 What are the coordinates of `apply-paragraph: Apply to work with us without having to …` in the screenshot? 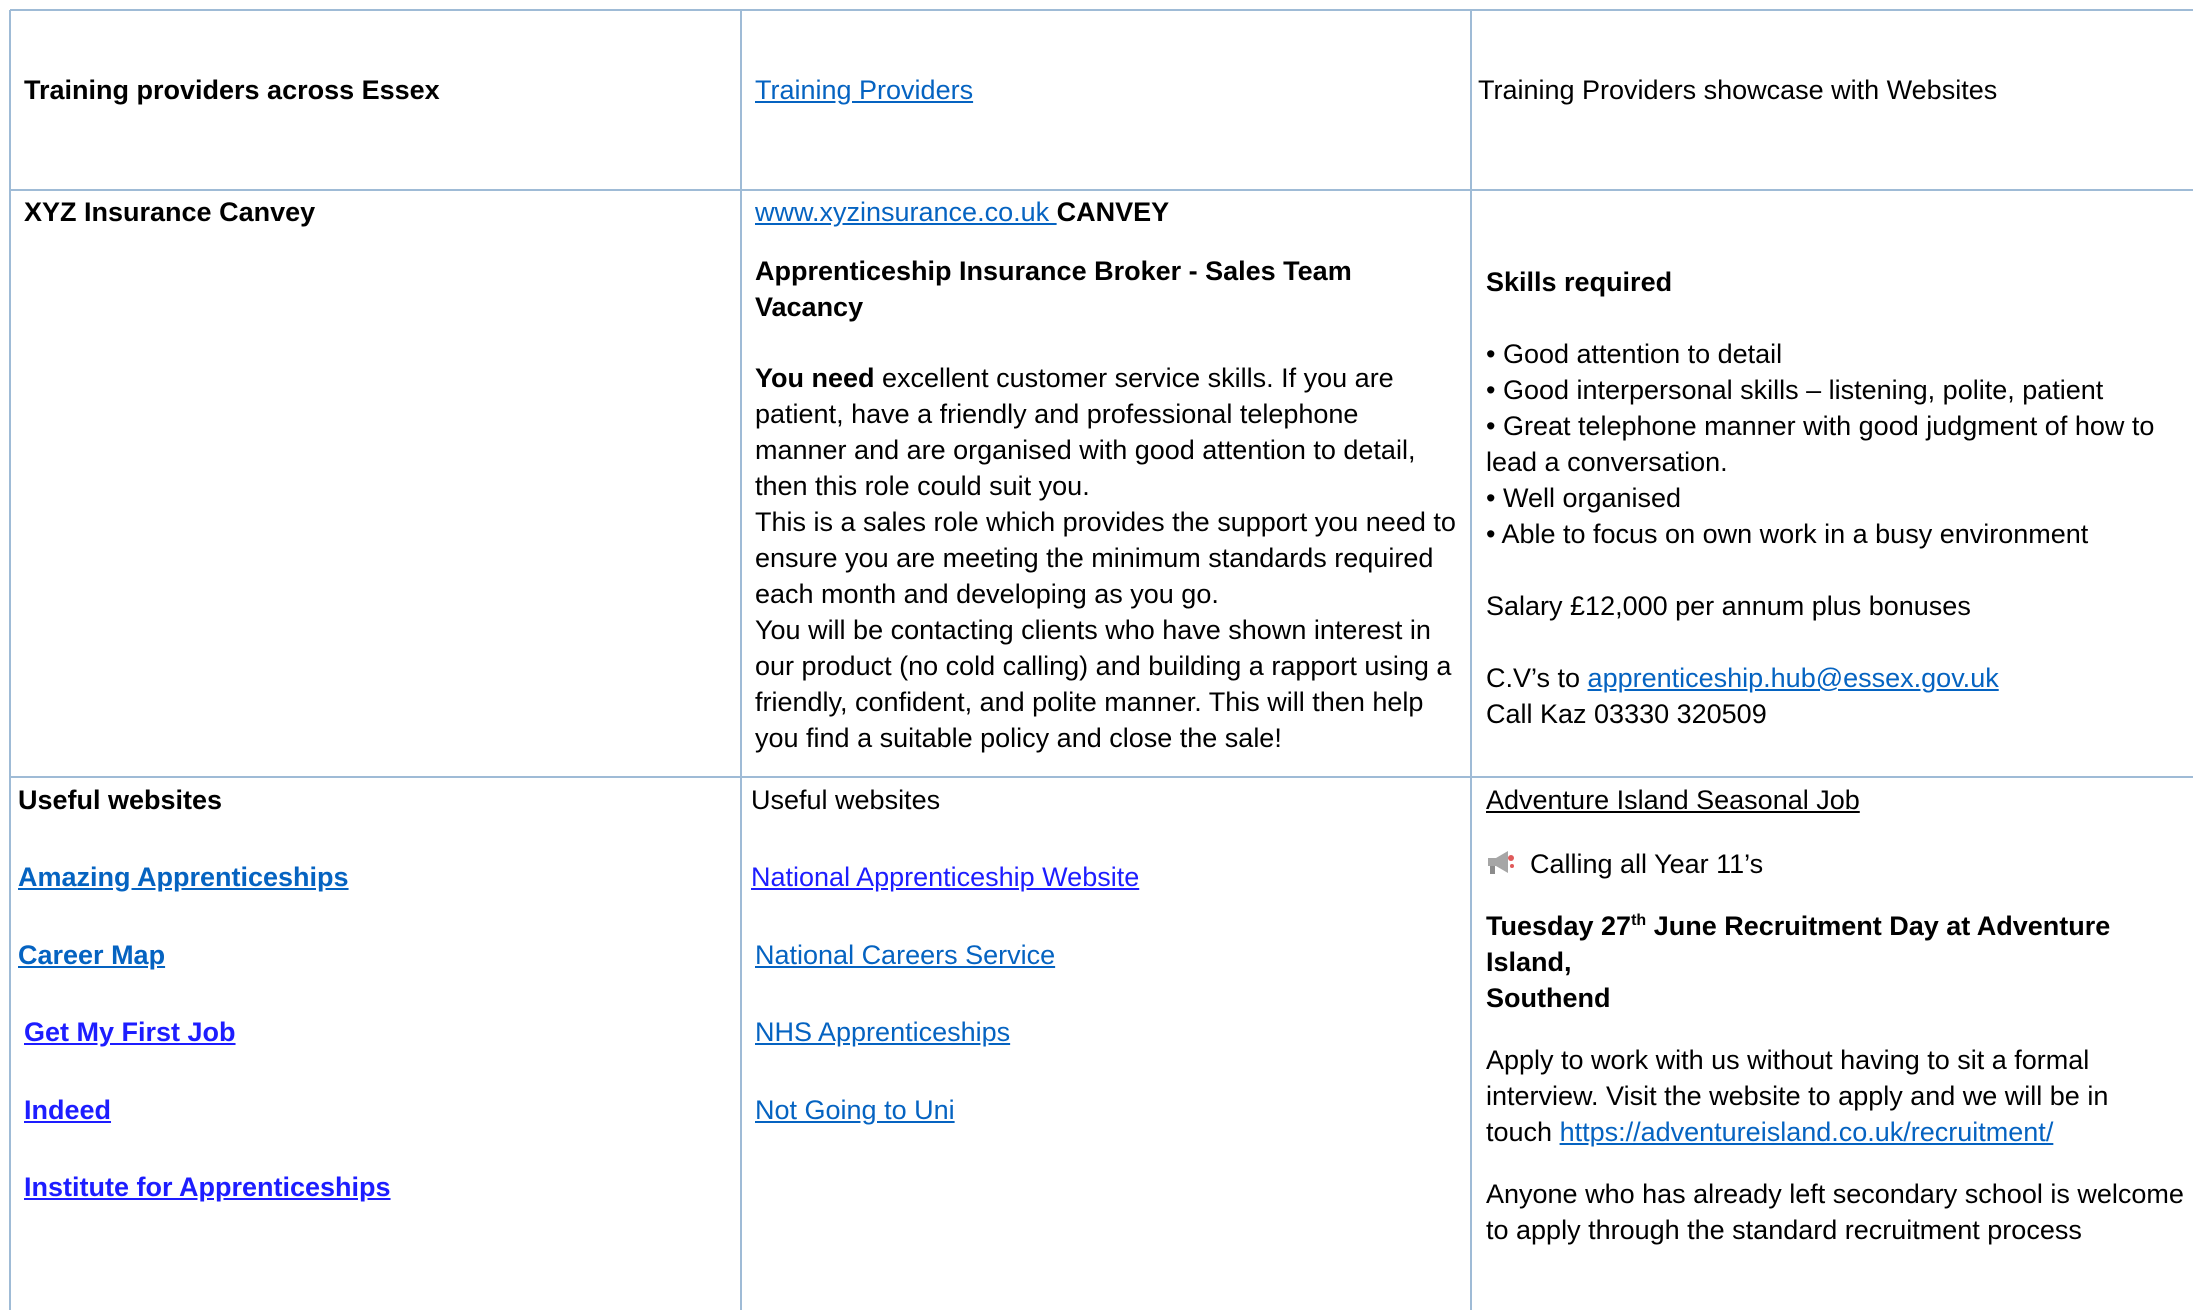 It's located at (1836, 1096).